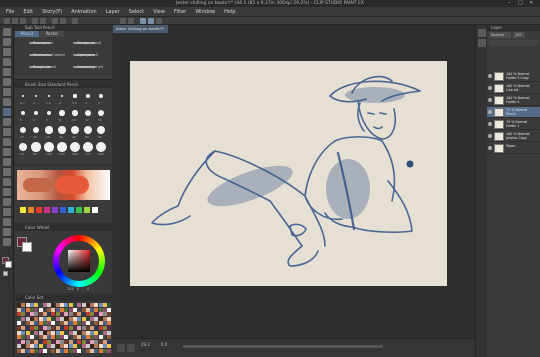 This screenshot has width=540, height=357. What do you see at coordinates (93, 43) in the screenshot?
I see `brush-item-design-pencil: Design pencil` at bounding box center [93, 43].